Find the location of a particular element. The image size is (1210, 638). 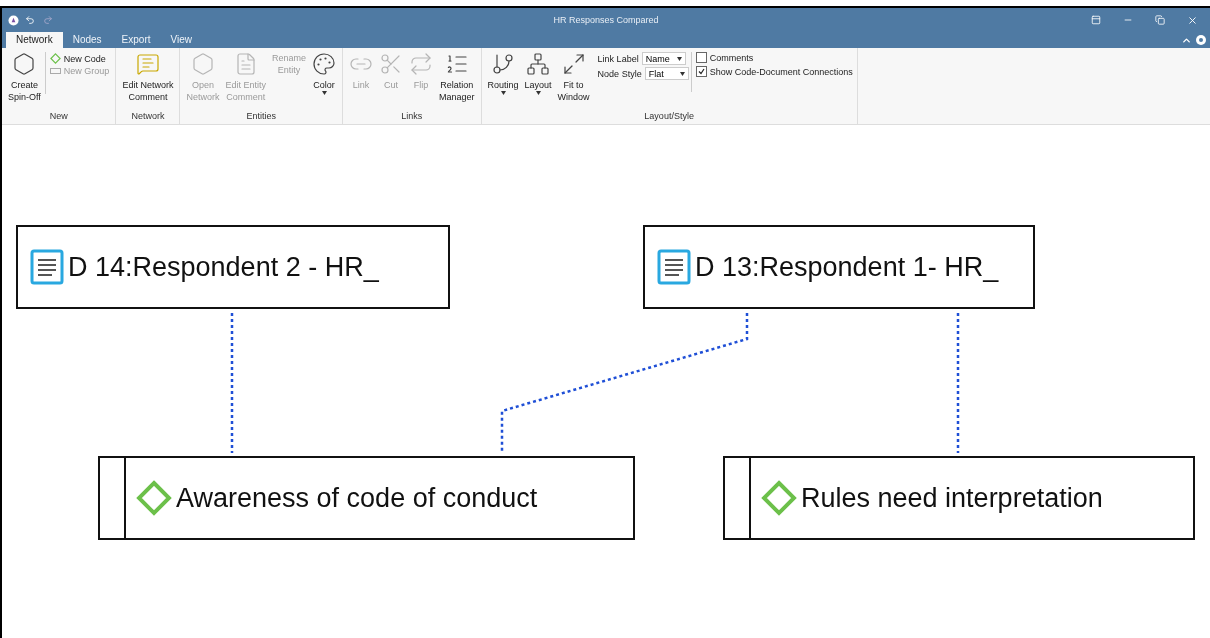

node-label: Awareness of code of conduct is located at coordinates (357, 498).